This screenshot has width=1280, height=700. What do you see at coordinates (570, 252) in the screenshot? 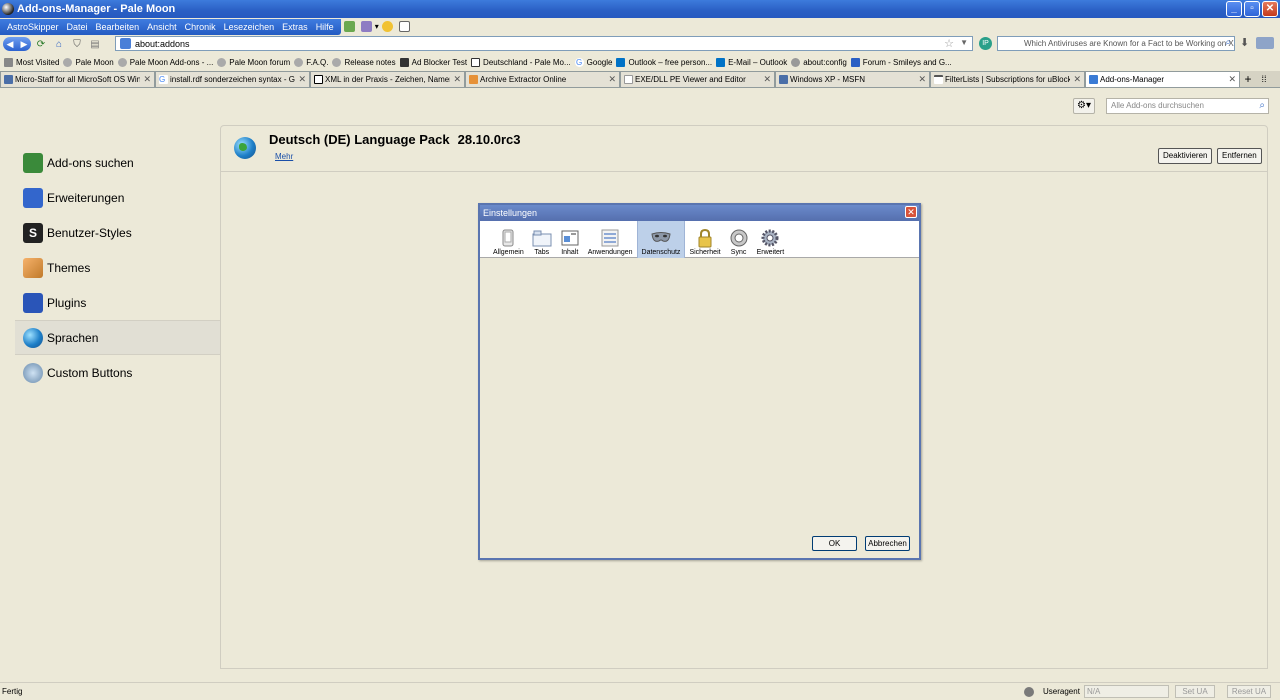
I see `pane-label: Inhalt` at bounding box center [570, 252].